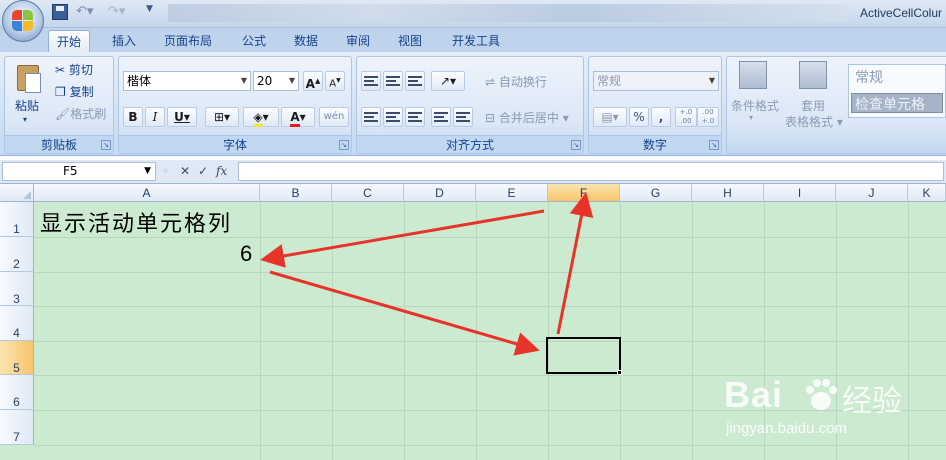 This screenshot has width=946, height=460. Describe the element at coordinates (246, 254) in the screenshot. I see `cell-a2: 6` at that location.